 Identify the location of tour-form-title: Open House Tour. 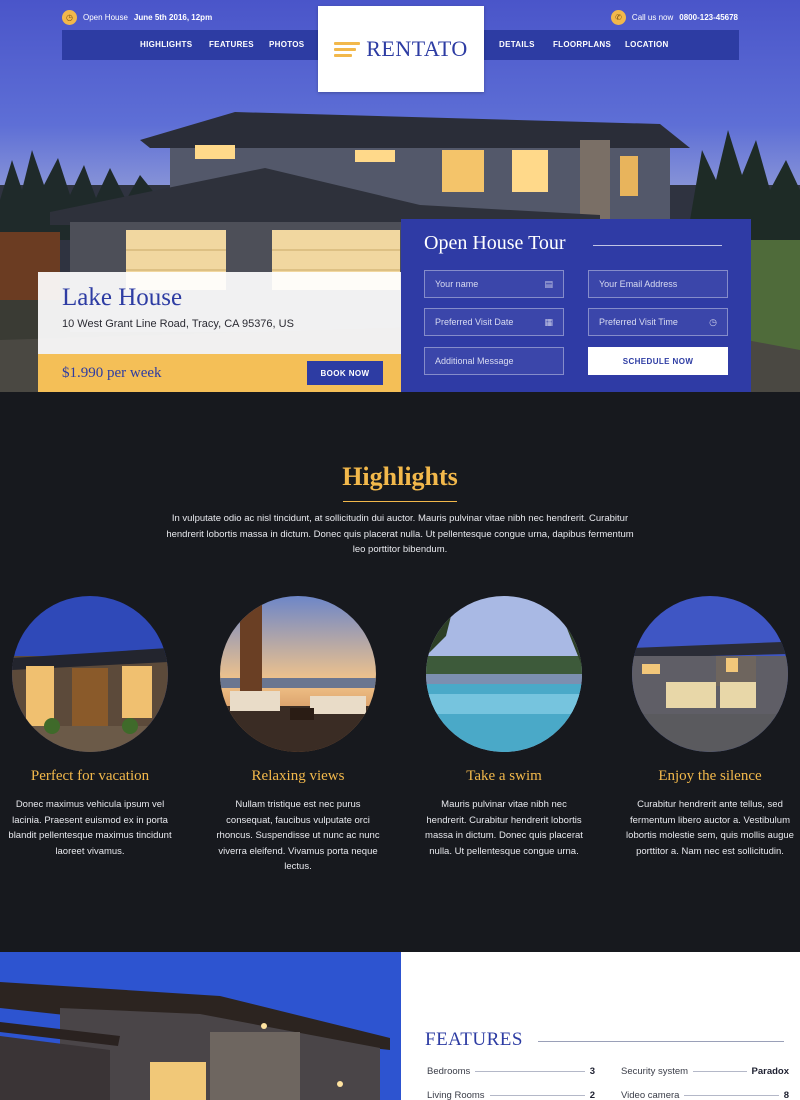
(495, 243).